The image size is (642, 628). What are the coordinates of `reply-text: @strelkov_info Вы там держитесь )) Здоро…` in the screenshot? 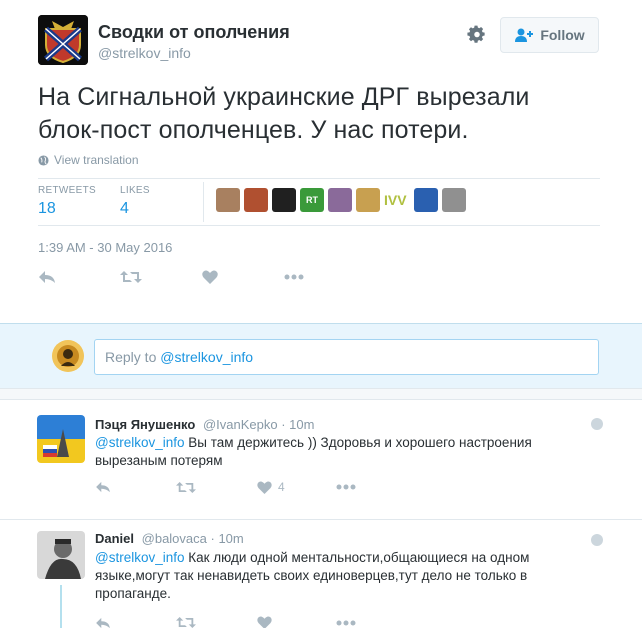 It's located at (330, 452).